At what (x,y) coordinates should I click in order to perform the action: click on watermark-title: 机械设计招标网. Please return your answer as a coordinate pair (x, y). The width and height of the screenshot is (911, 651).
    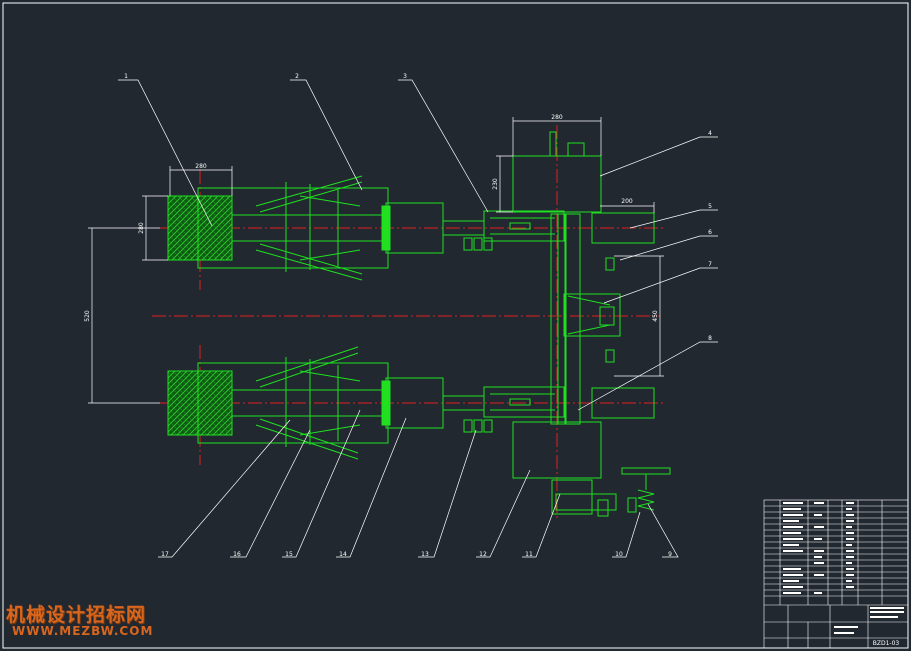
    Looking at the image, I should click on (76, 615).